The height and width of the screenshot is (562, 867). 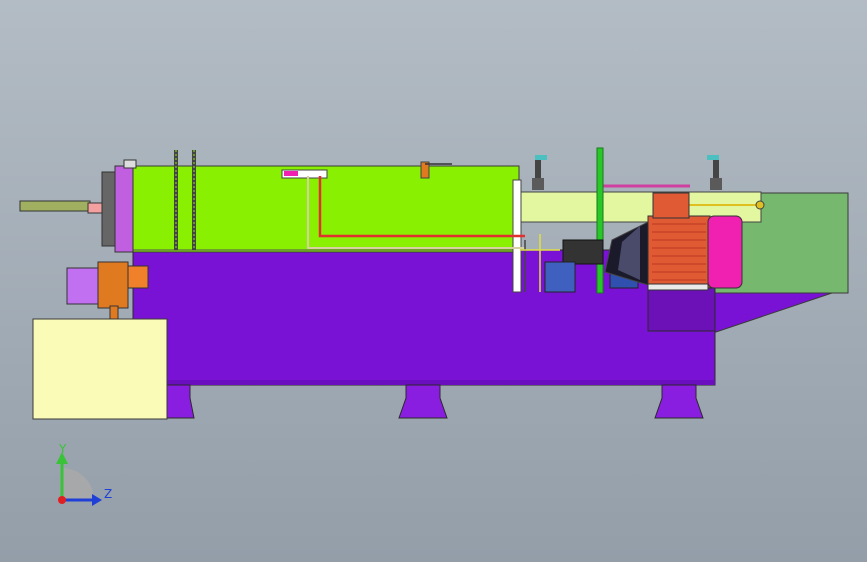 What do you see at coordinates (725, 252) in the screenshot?
I see `motor-fan-cover` at bounding box center [725, 252].